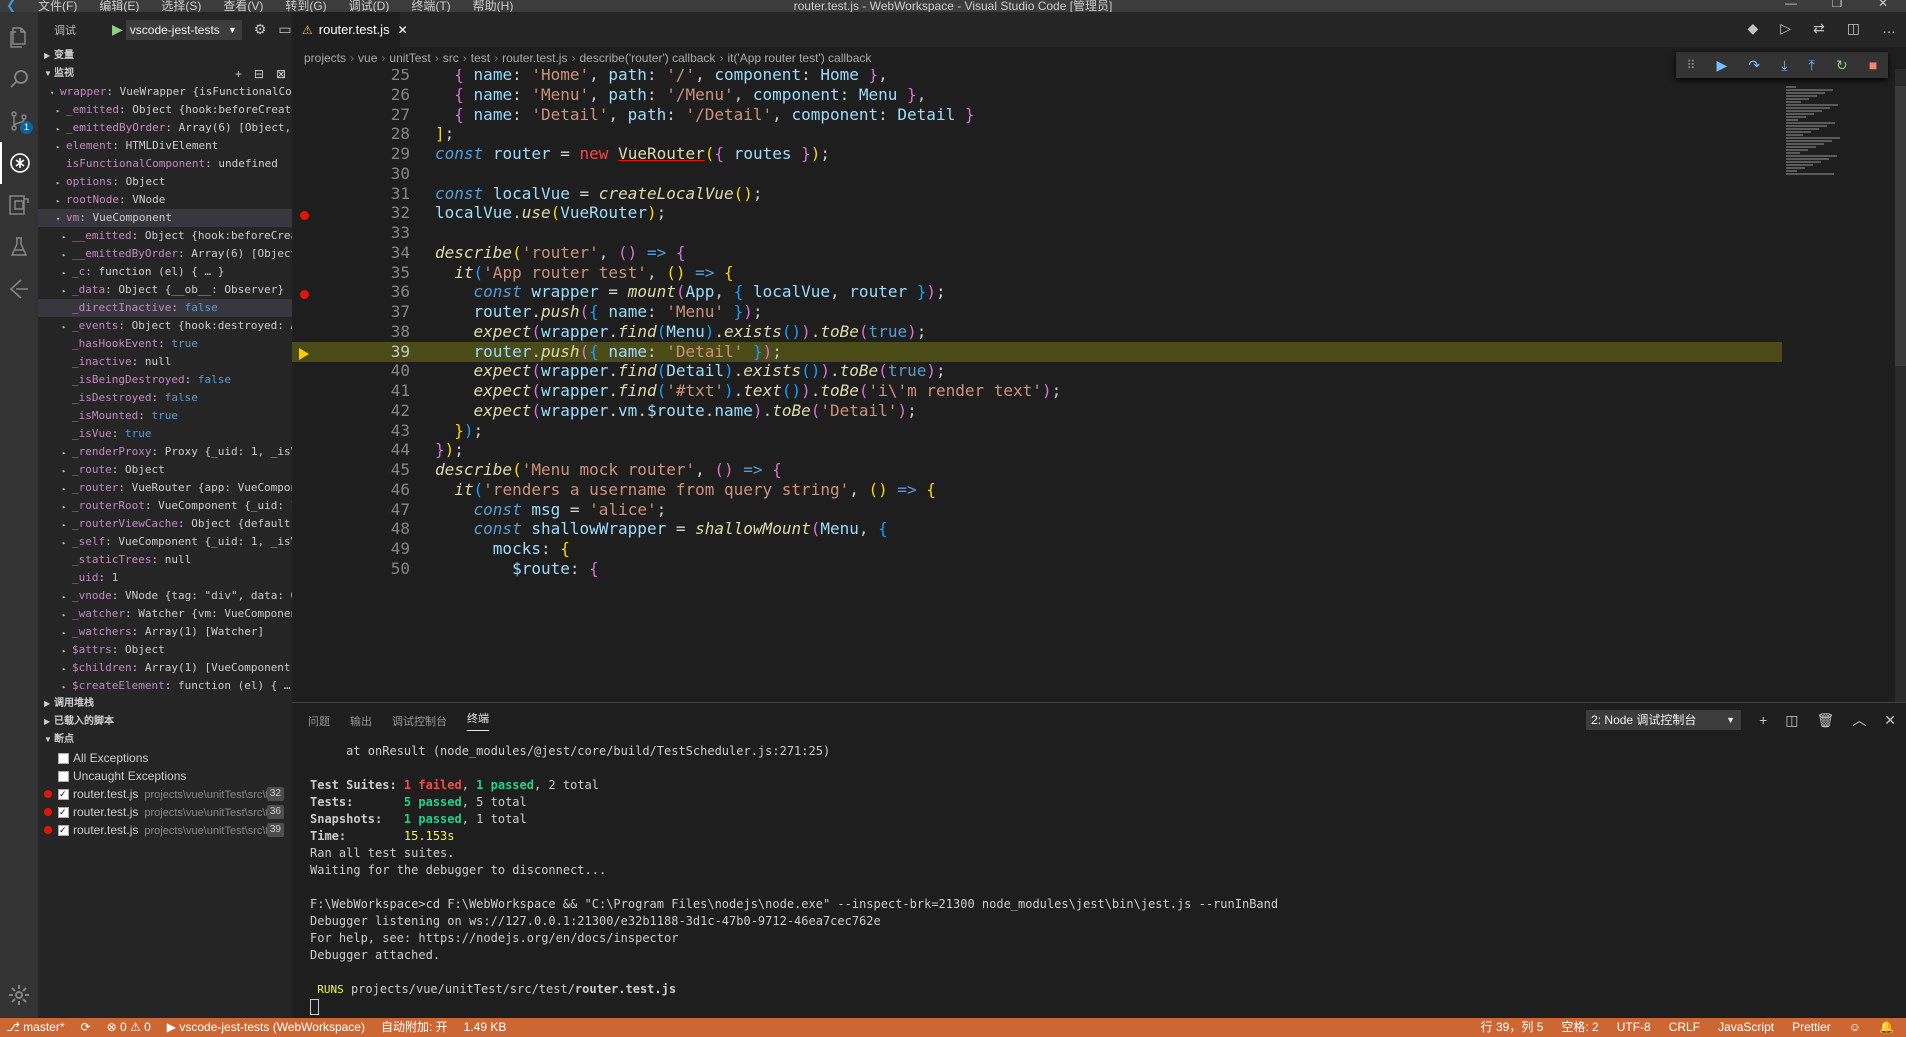 This screenshot has width=1906, height=1037. I want to click on code-line: 47 const msg = 'alice';, so click(1037, 510).